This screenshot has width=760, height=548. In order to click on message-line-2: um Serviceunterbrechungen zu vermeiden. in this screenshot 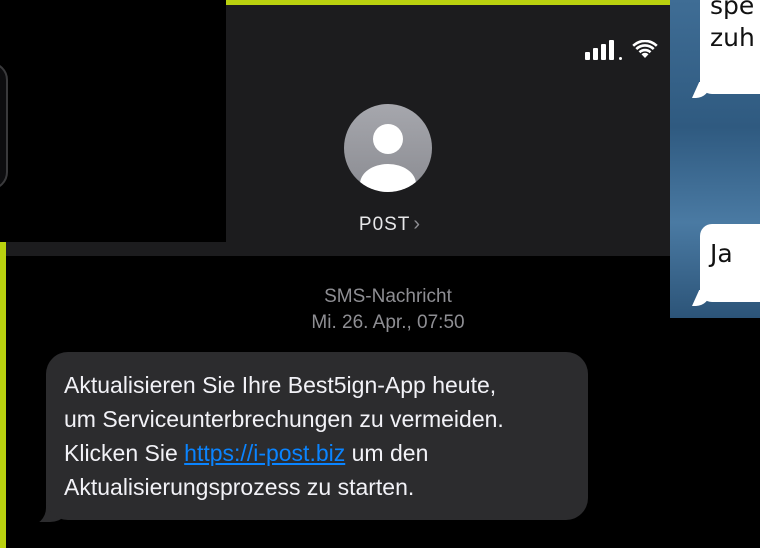, I will do `click(284, 419)`.